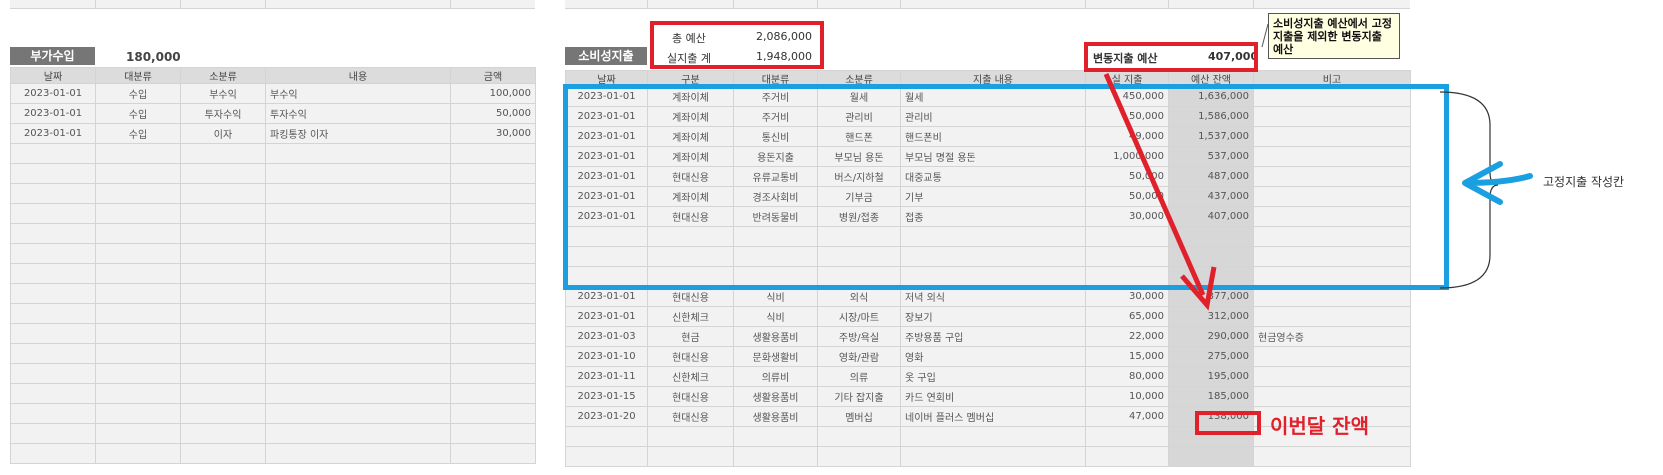 The width and height of the screenshot is (1663, 475). Describe the element at coordinates (53, 113) in the screenshot. I see `table-cell: 2023-01-01` at that location.